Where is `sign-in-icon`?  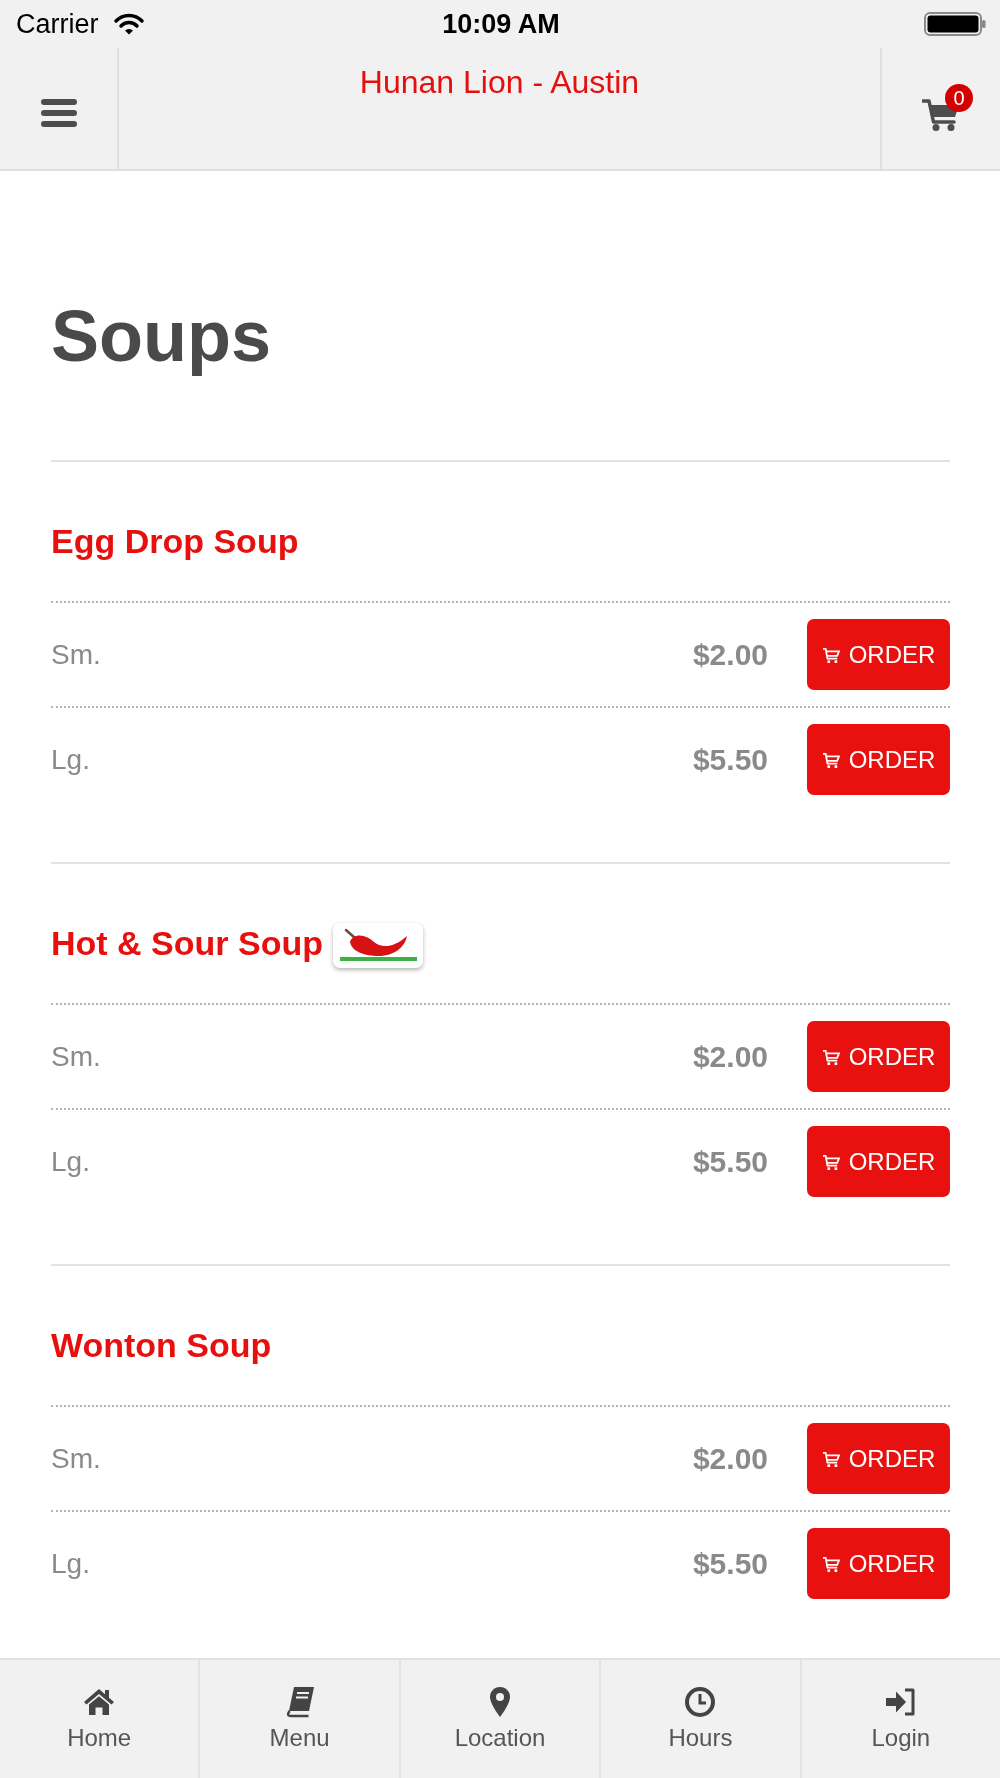 sign-in-icon is located at coordinates (900, 1702).